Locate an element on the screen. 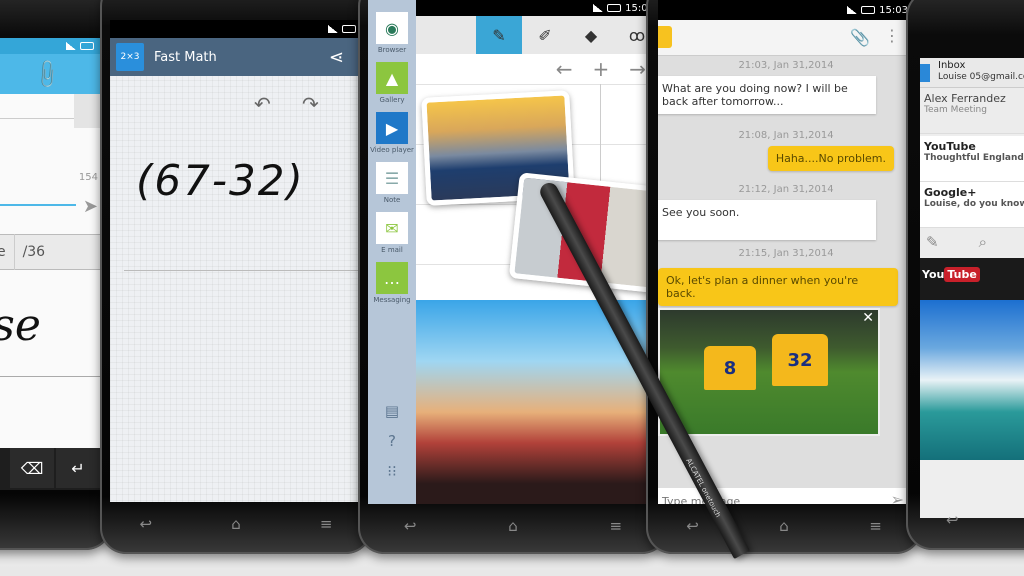 The width and height of the screenshot is (1024, 576). keypad-icon: ⁝⁝ is located at coordinates (392, 471).